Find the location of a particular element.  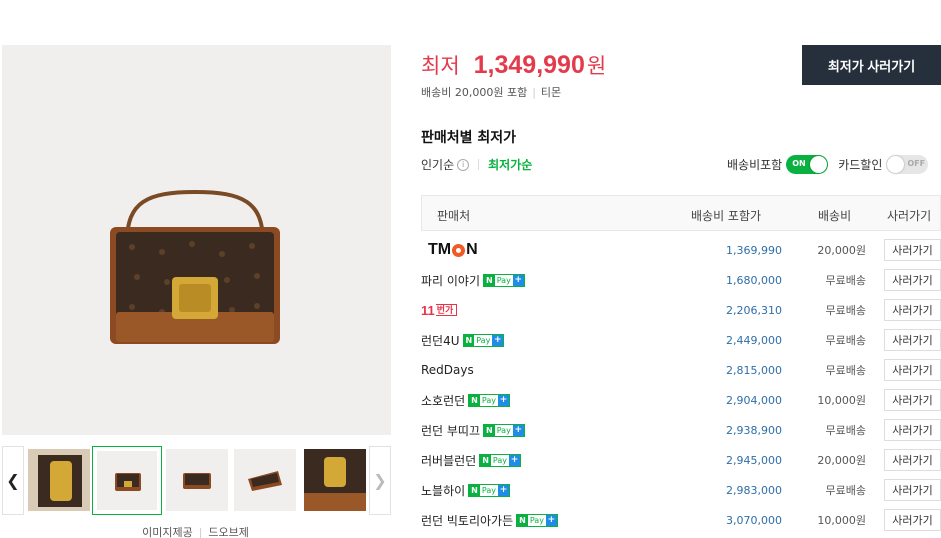

seller-name: 소호런던 N Pay + is located at coordinates (465, 400).